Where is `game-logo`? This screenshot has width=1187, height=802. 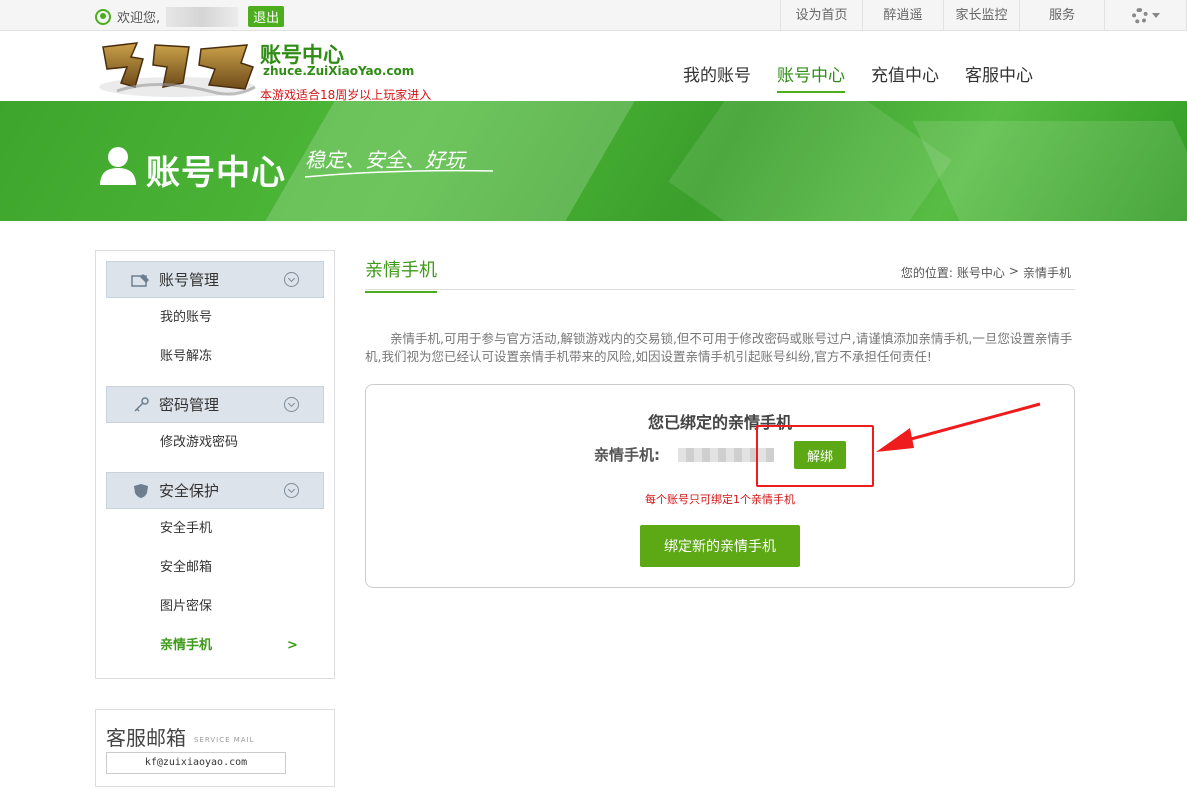 game-logo is located at coordinates (177, 68).